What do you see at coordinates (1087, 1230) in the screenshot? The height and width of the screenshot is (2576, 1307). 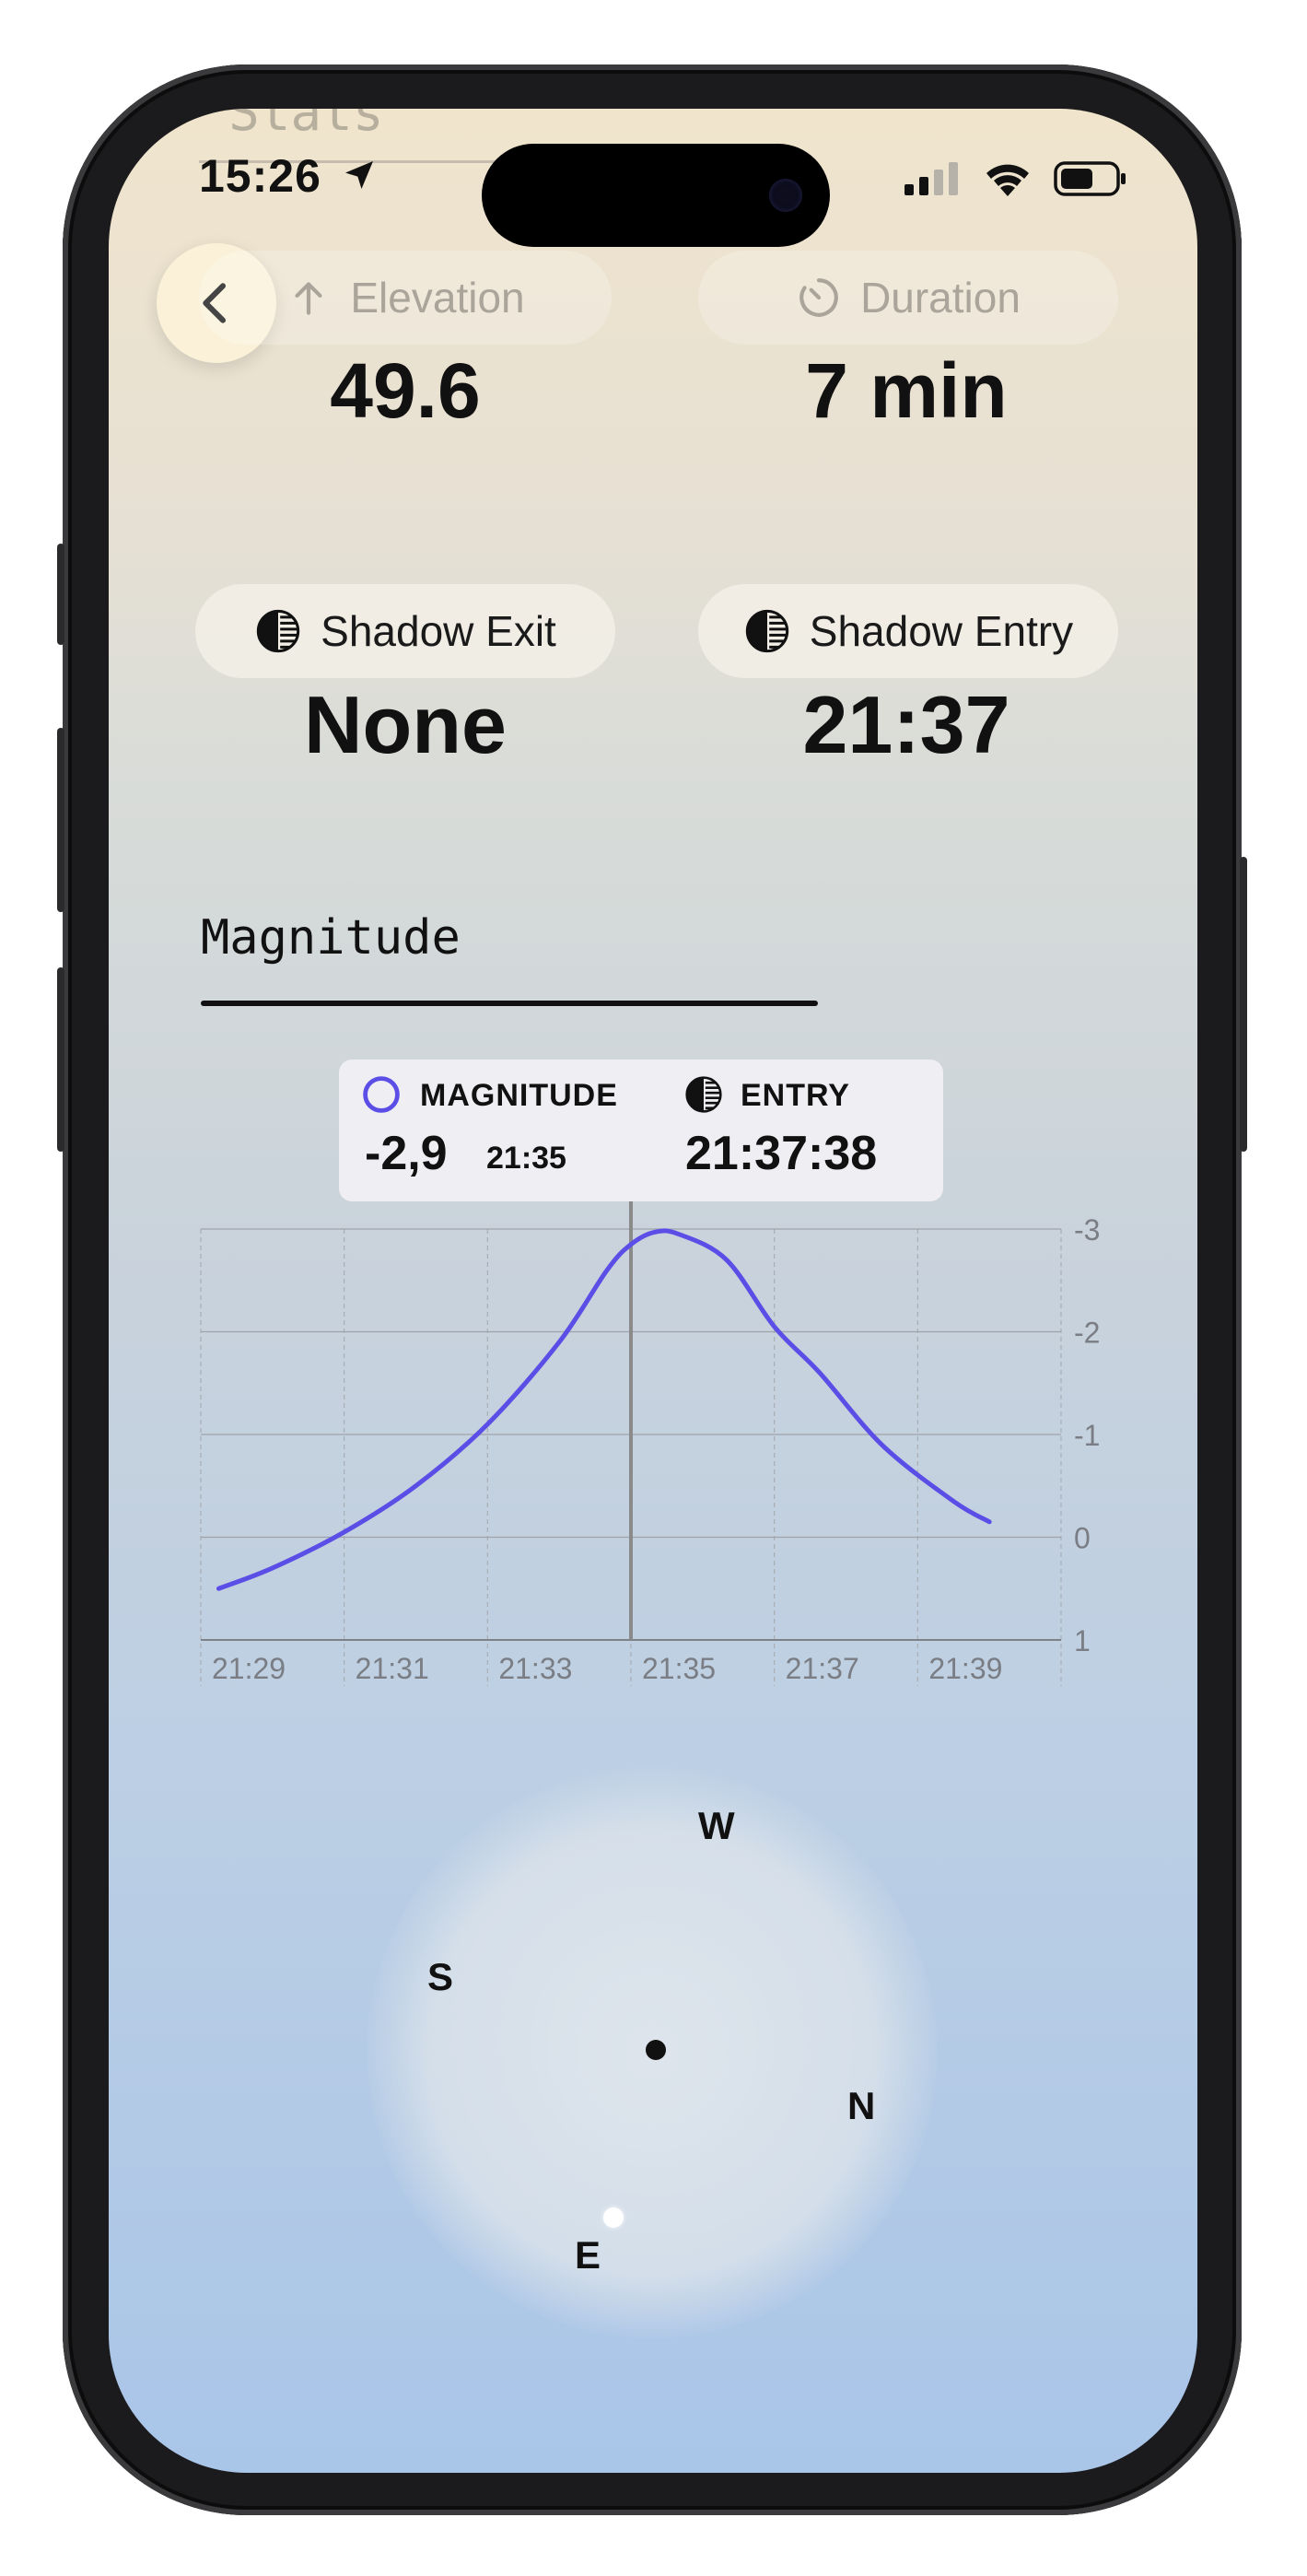 I see `y-tick-label: -3` at bounding box center [1087, 1230].